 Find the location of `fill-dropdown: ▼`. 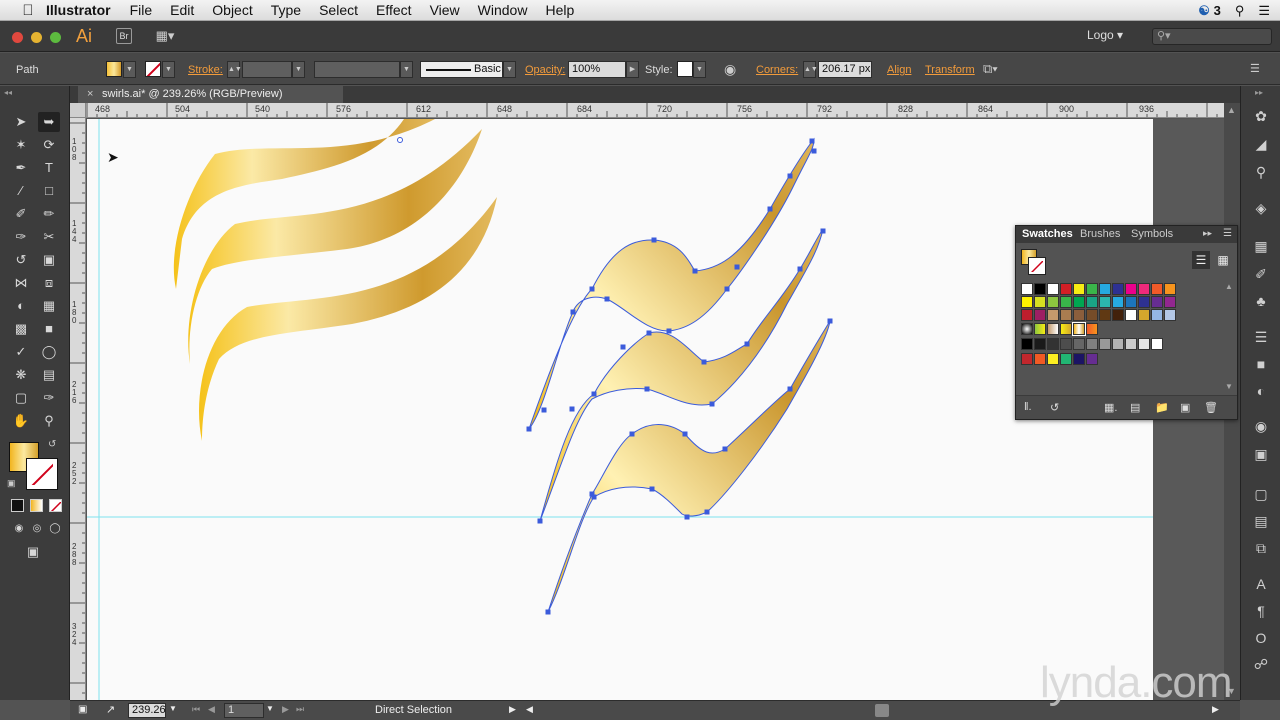

fill-dropdown: ▼ is located at coordinates (129, 69).